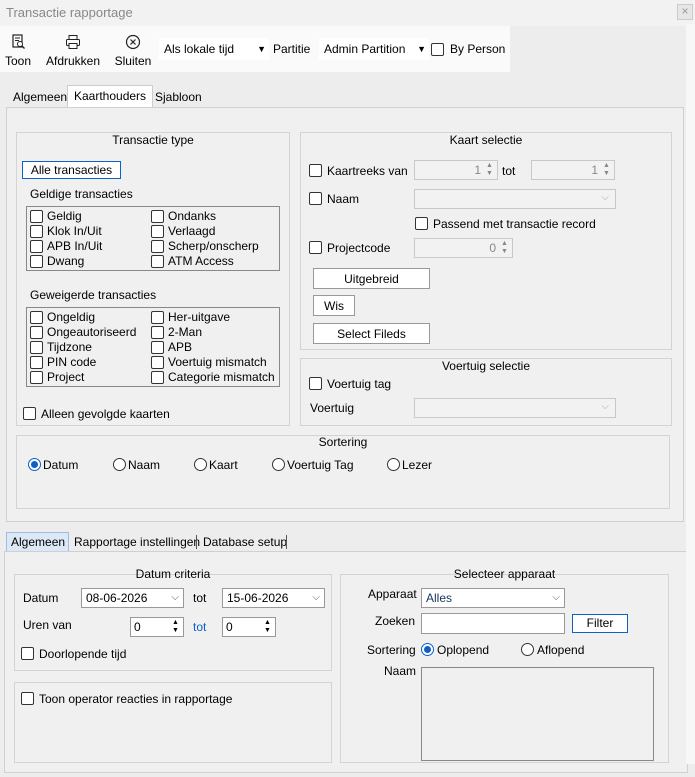 The image size is (695, 777). Describe the element at coordinates (178, 97) in the screenshot. I see `tab-sjabloon: Sjabloon` at that location.